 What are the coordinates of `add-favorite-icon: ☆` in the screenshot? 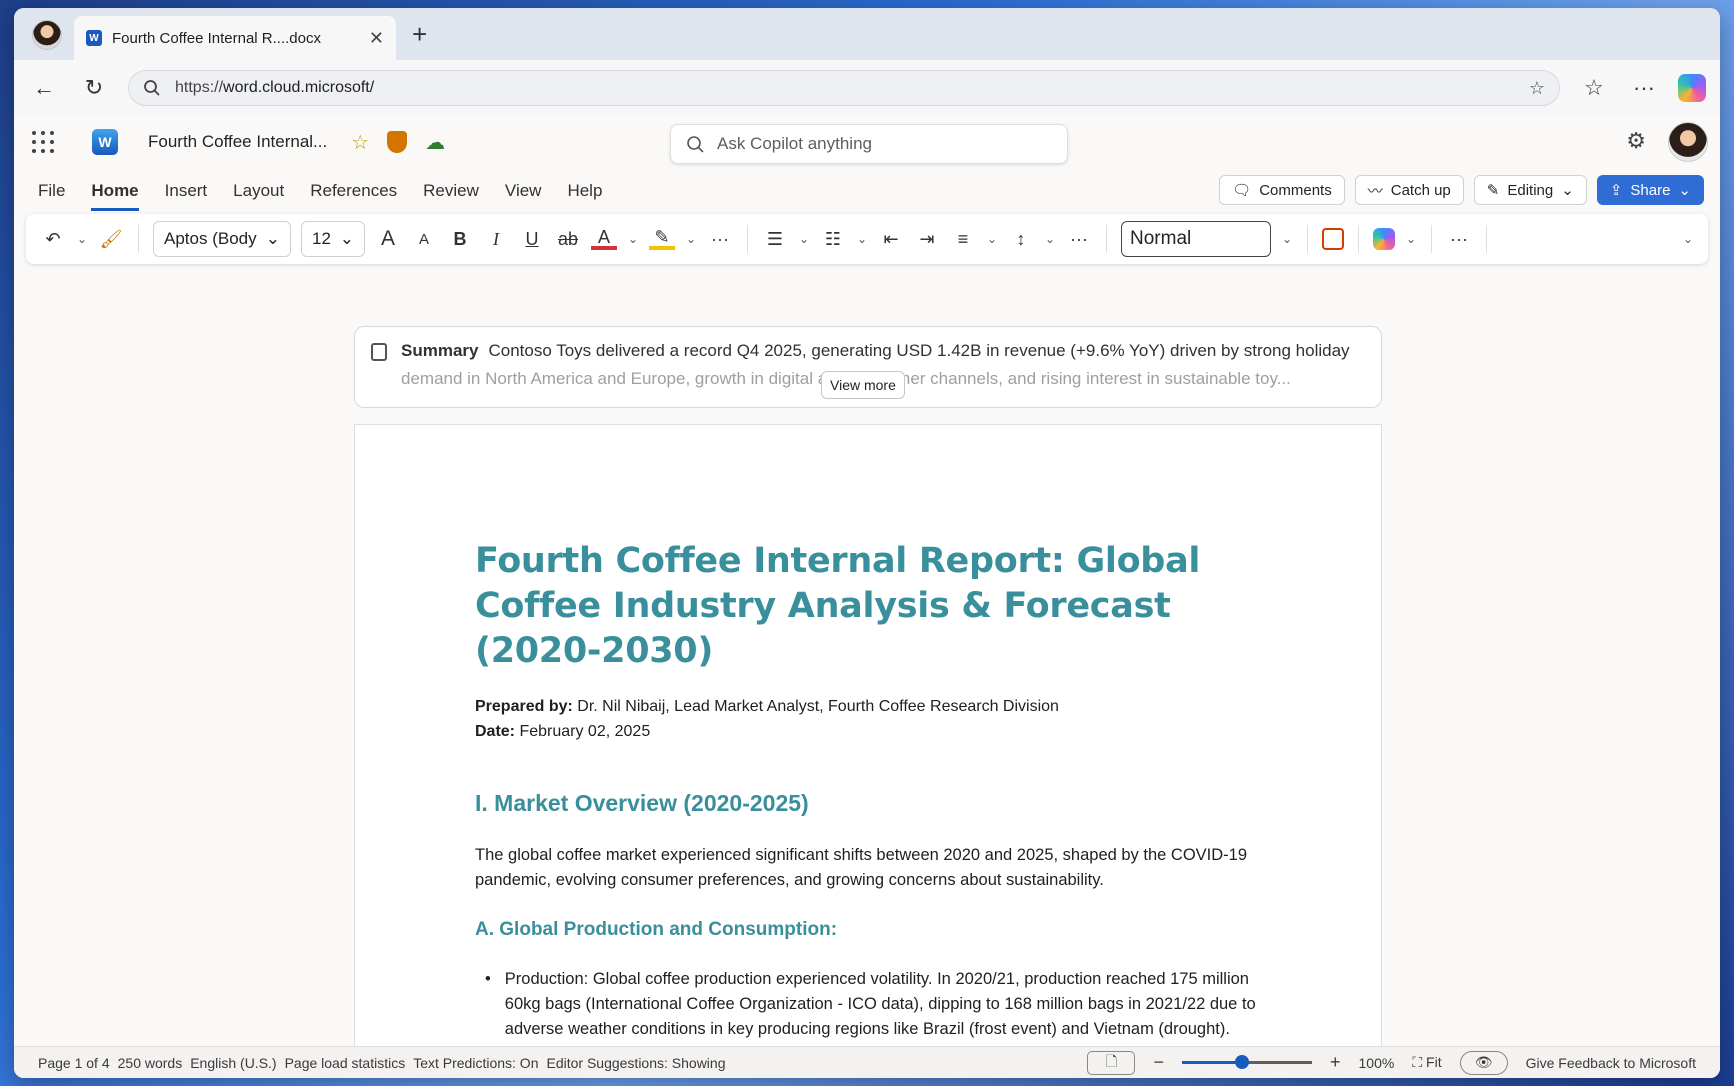 It's located at (1537, 88).